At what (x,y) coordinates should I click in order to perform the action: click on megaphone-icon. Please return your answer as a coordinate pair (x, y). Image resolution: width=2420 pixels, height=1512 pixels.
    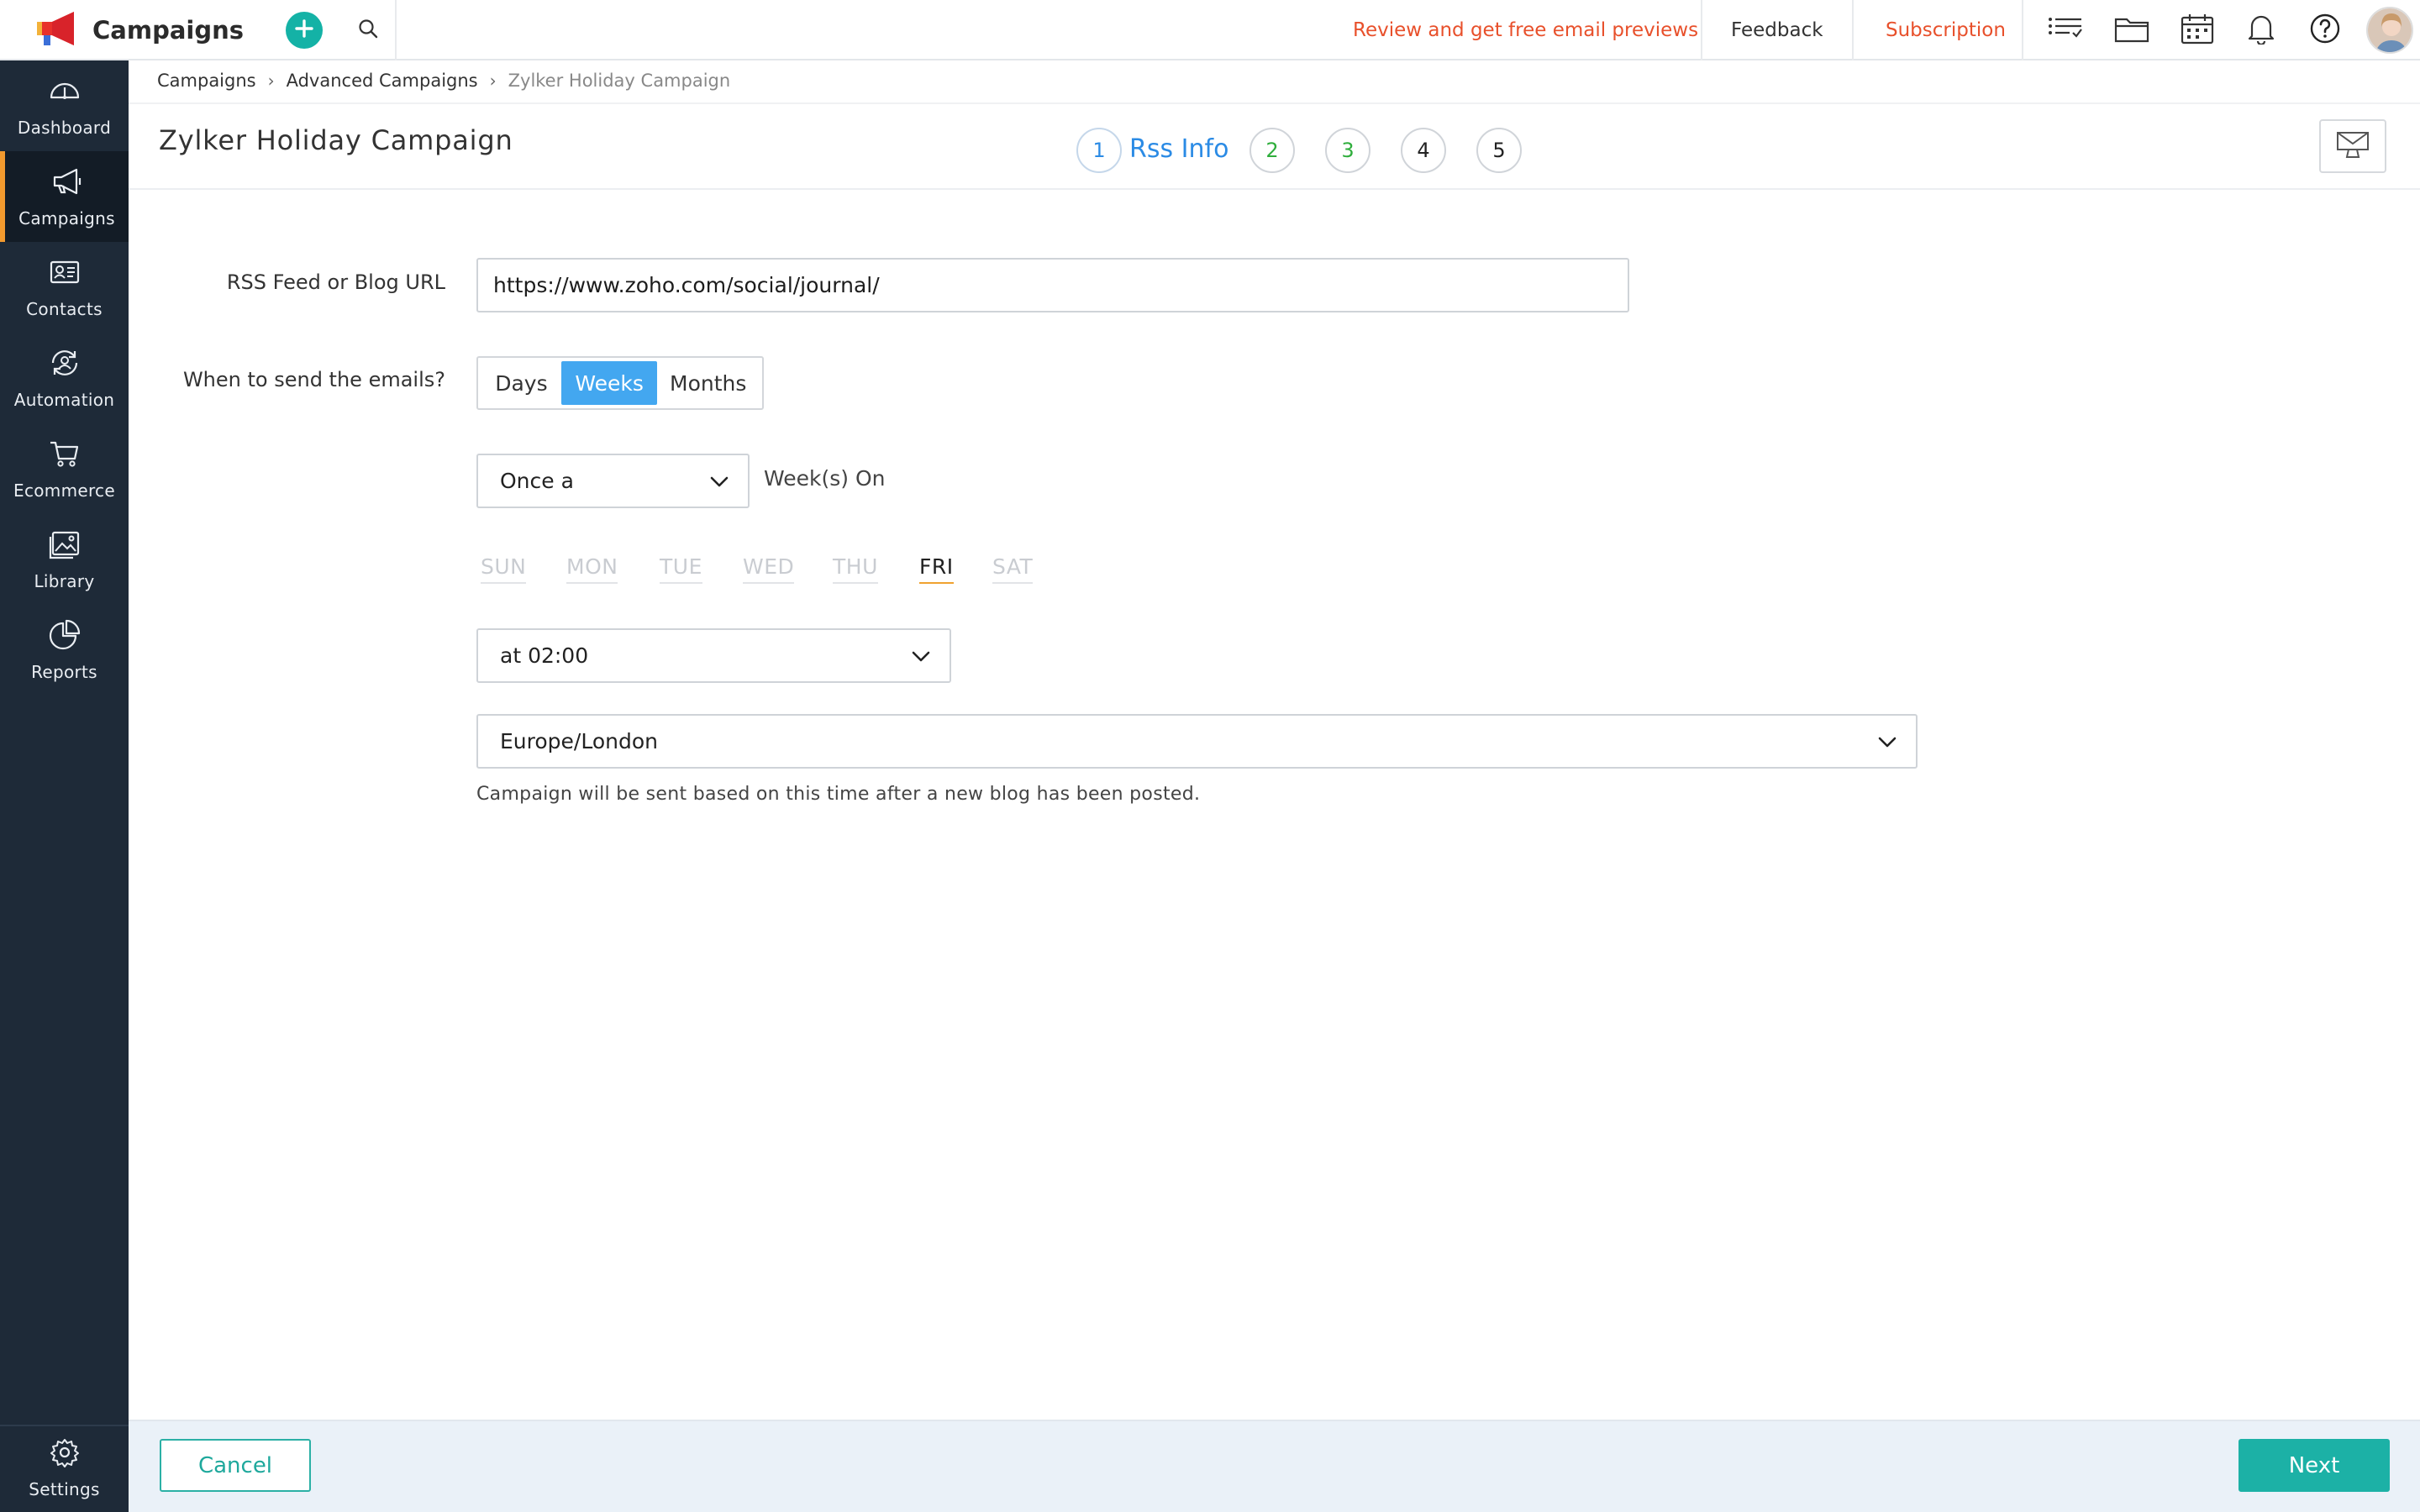
    Looking at the image, I should click on (67, 183).